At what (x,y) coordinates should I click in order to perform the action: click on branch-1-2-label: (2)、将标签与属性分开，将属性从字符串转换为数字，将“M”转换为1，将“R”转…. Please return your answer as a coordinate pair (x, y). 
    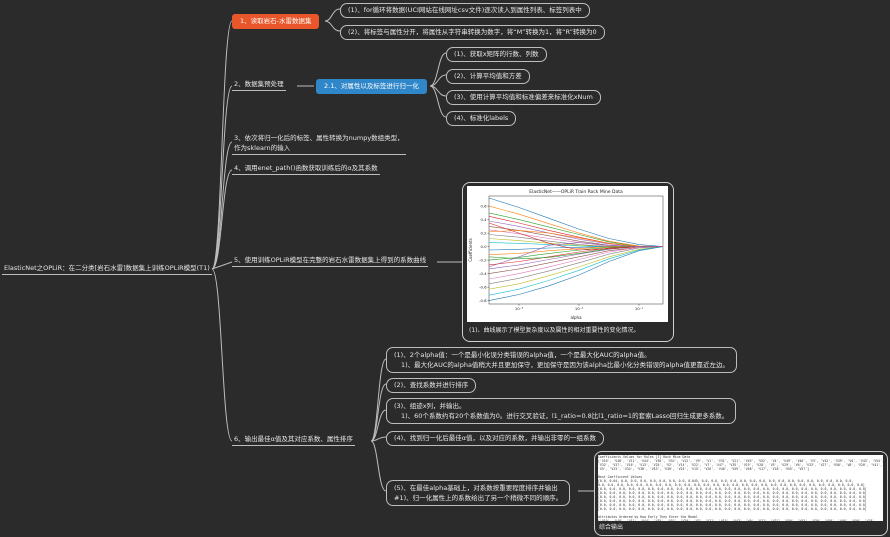
    Looking at the image, I should click on (472, 32).